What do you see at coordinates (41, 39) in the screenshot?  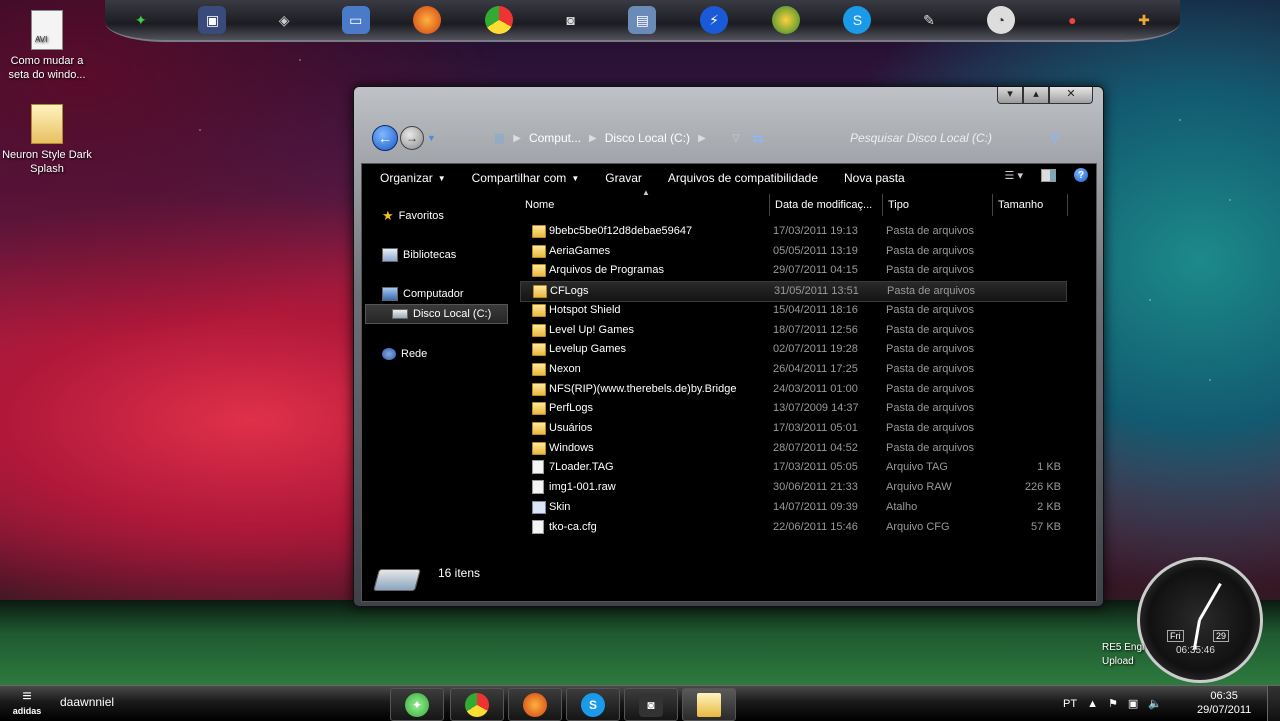 I see `avi-badge: AVI` at bounding box center [41, 39].